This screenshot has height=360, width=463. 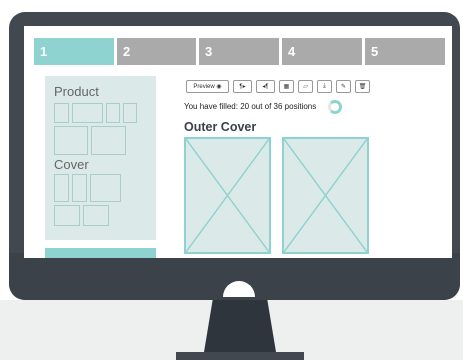 I want to click on step-tab-4: 4, so click(x=322, y=51).